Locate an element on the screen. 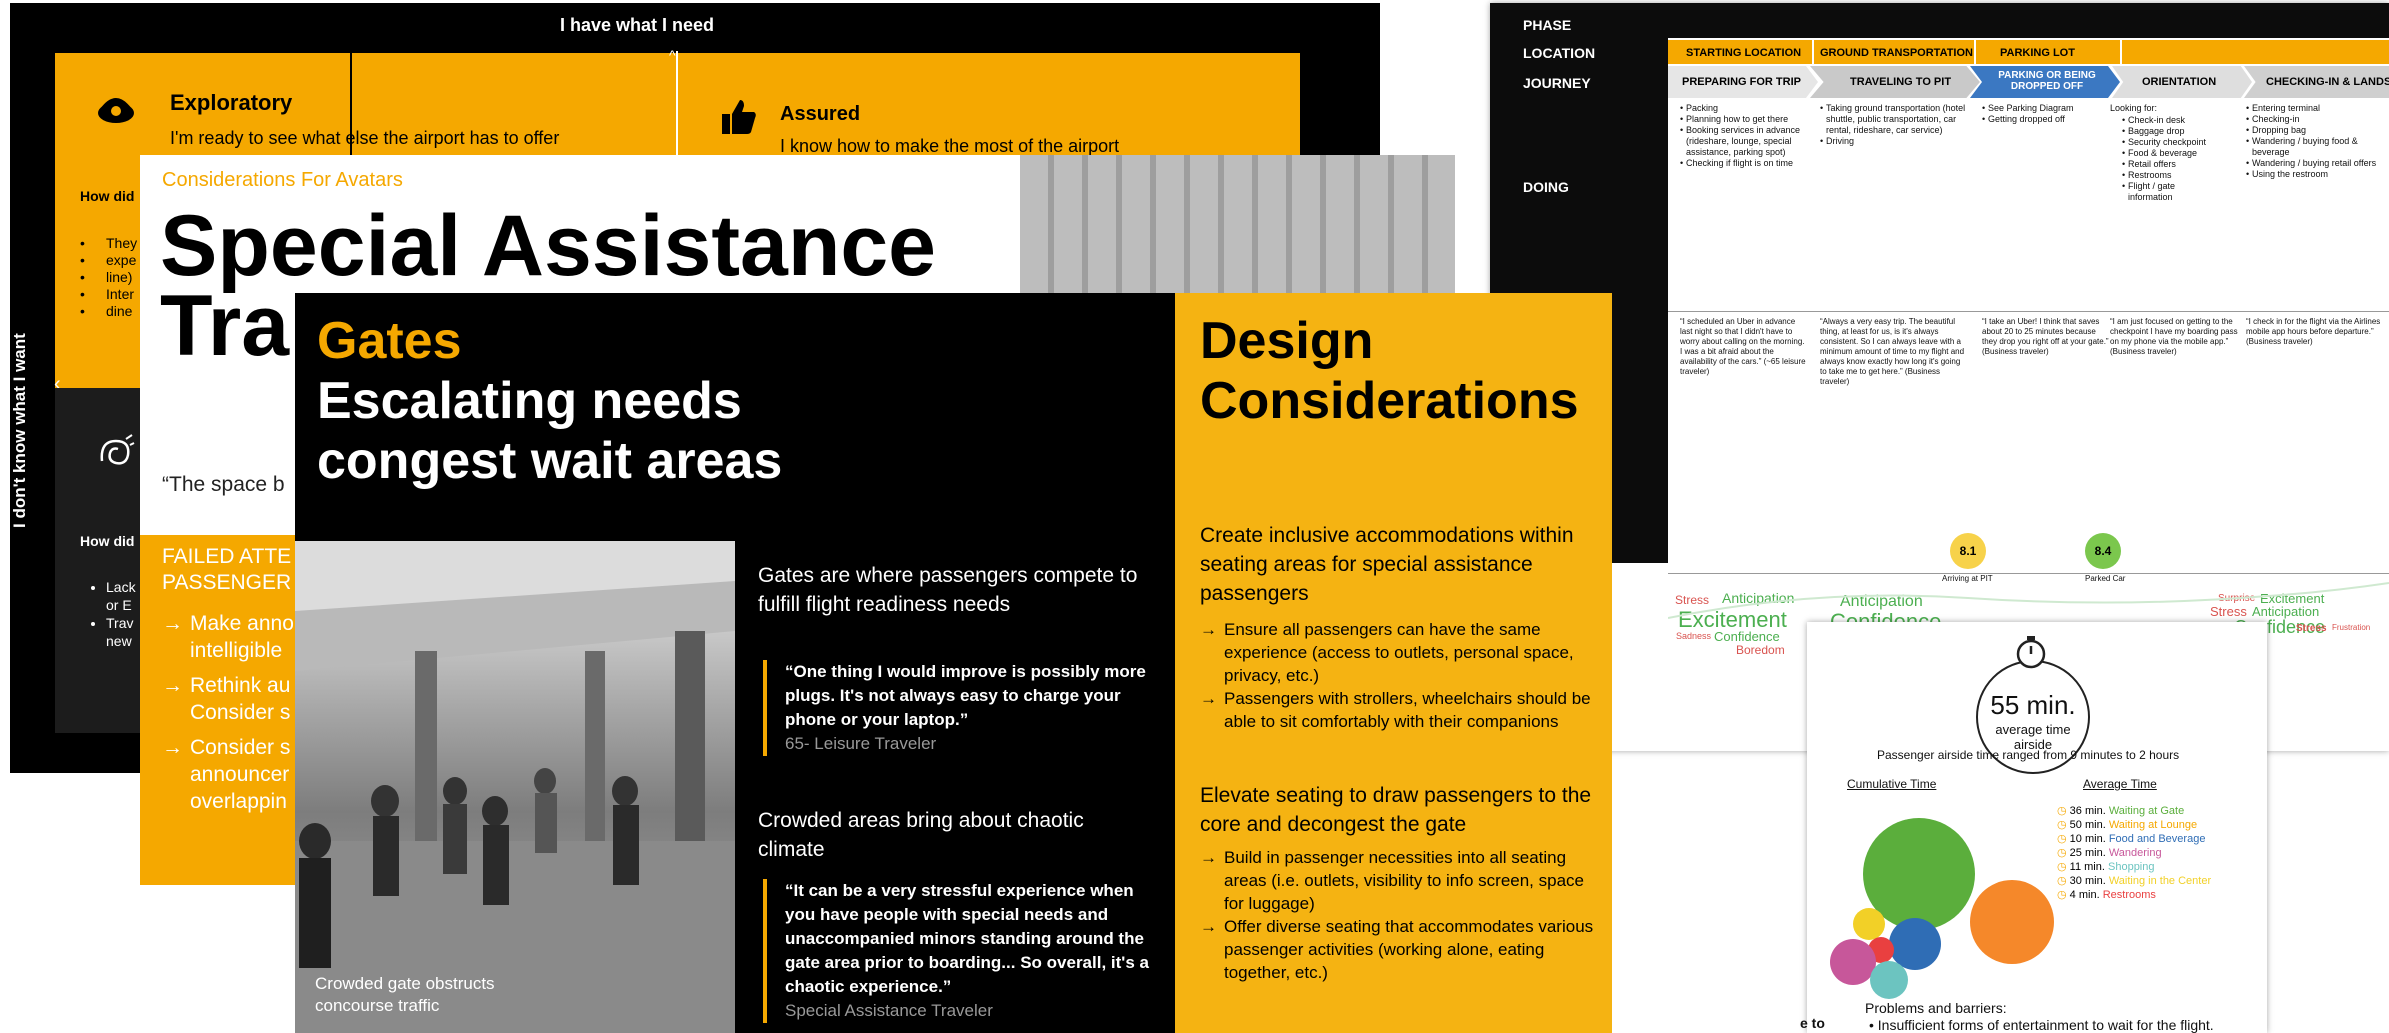 Image resolution: width=2389 pixels, height=1033 pixels. doing-item: Getting dropped off is located at coordinates (2046, 119).